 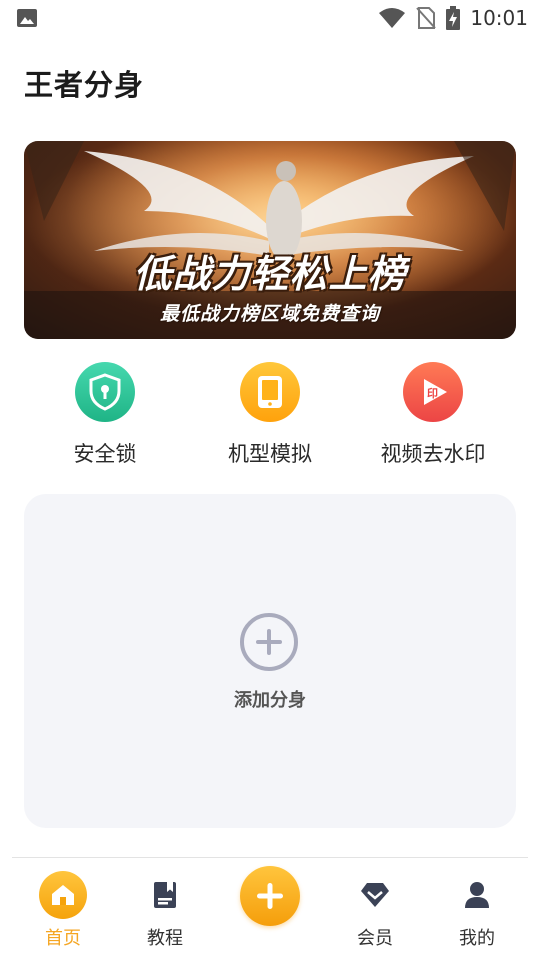 I want to click on plus-icon, so click(x=270, y=896).